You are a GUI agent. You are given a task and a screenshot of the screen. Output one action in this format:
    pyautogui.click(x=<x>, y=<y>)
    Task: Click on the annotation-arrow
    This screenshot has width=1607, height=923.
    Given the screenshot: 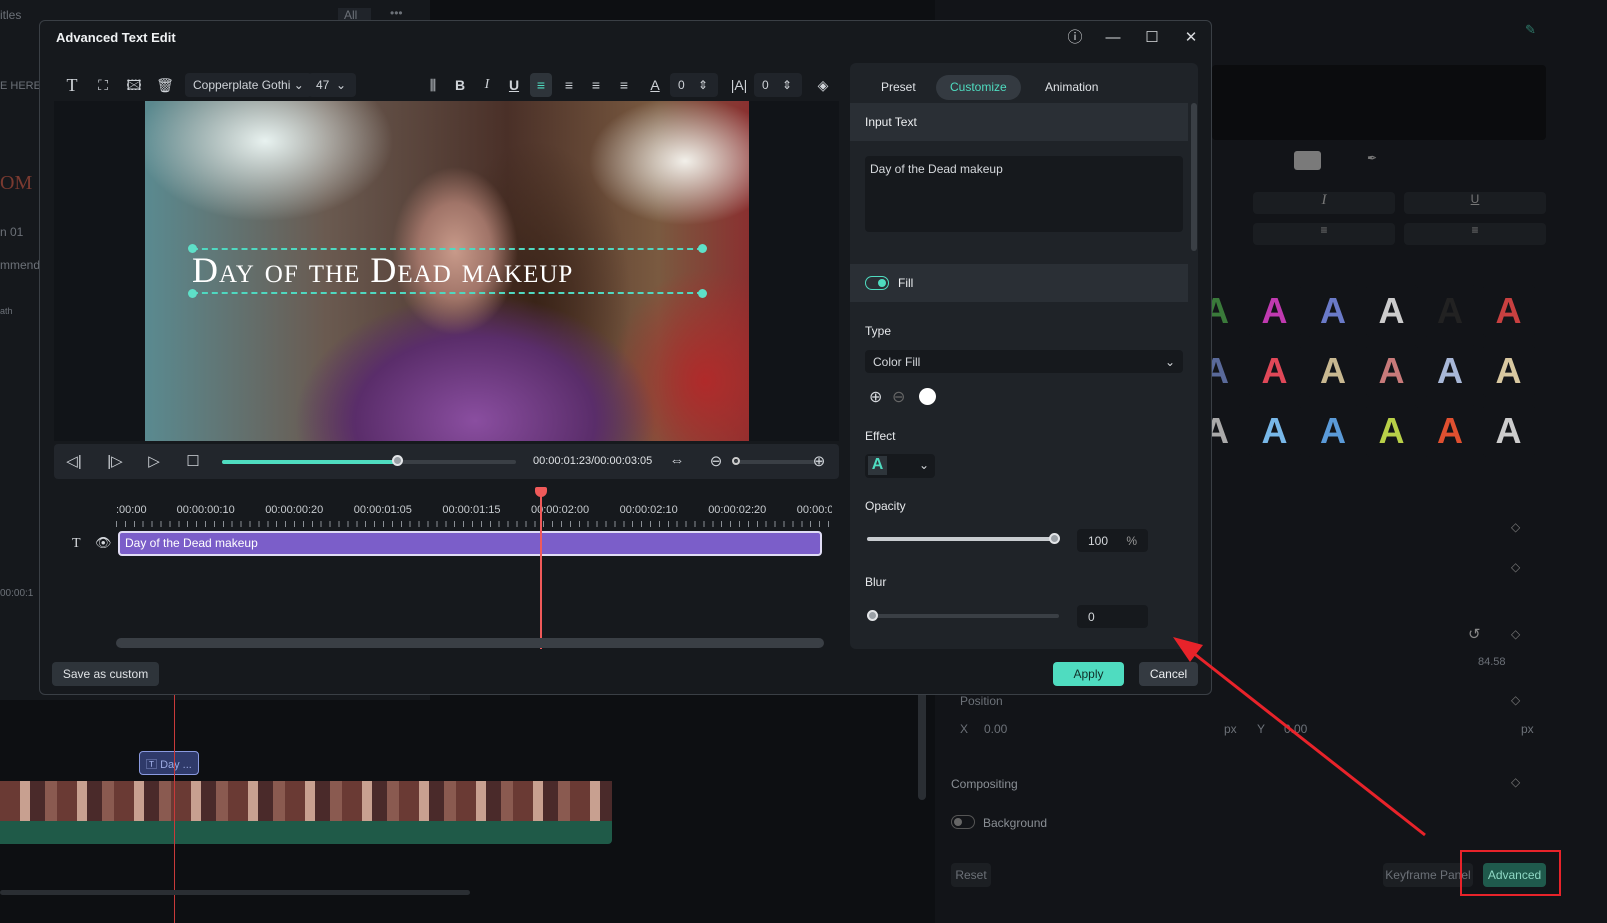 What is the action you would take?
    pyautogui.click(x=1299, y=737)
    